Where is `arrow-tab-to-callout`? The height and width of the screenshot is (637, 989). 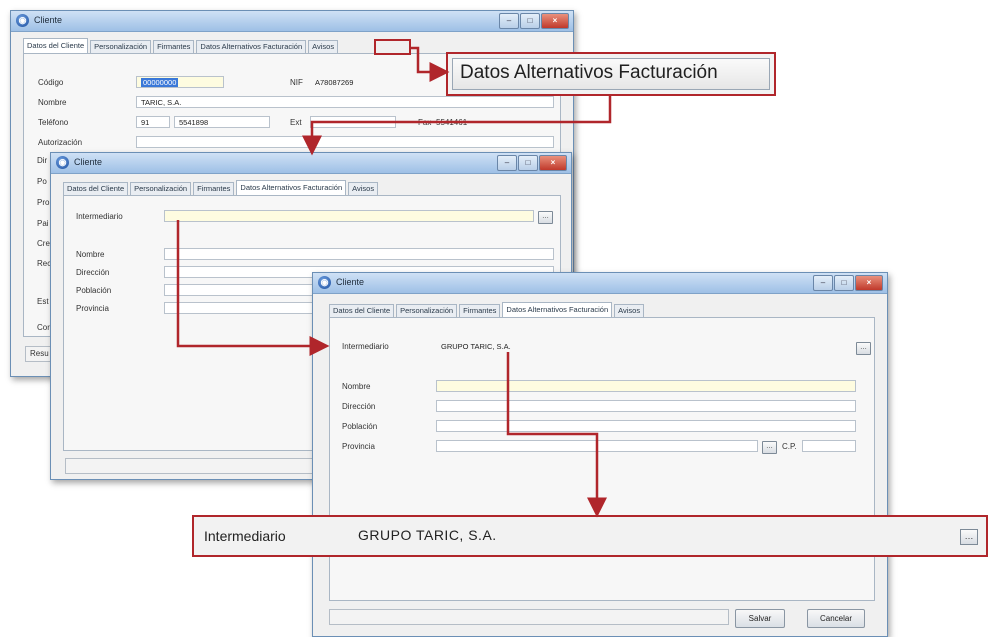
arrow-tab-to-callout is located at coordinates (430, 64).